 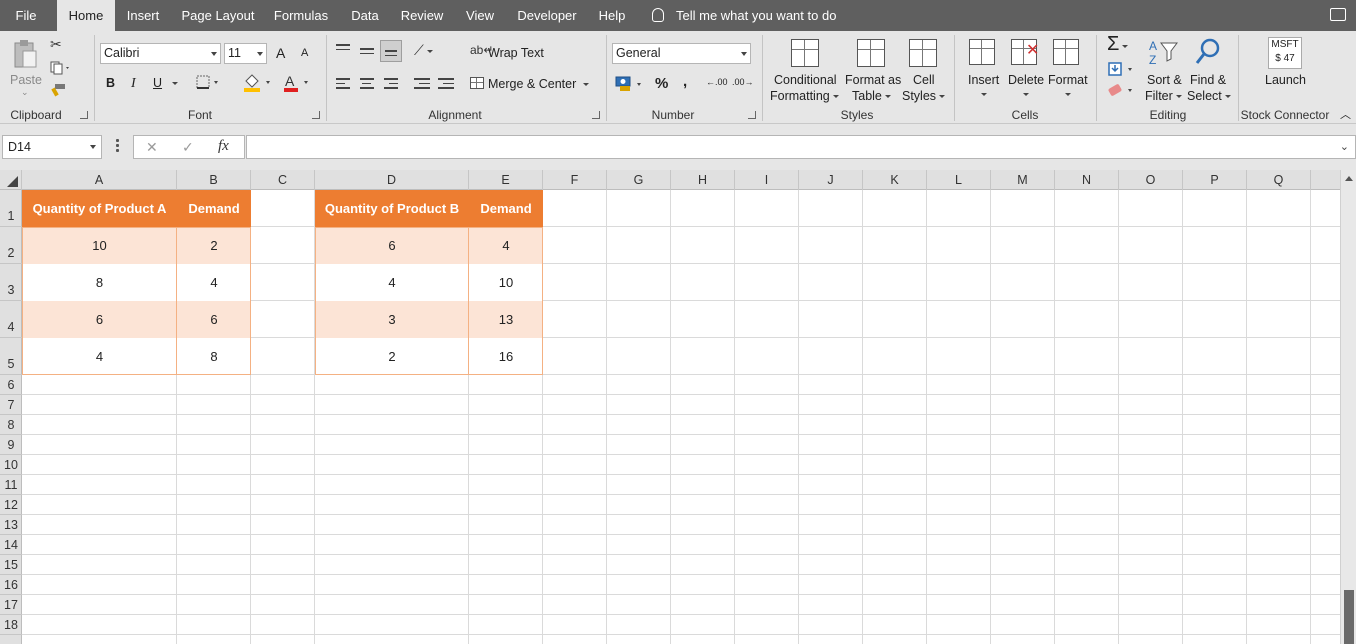 What do you see at coordinates (873, 80) in the screenshot?
I see `format-as-table-label-1: Format as` at bounding box center [873, 80].